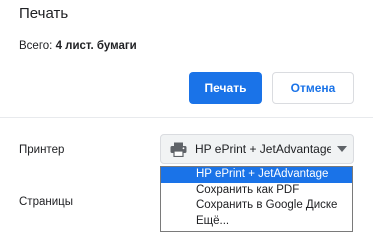  Describe the element at coordinates (96, 46) in the screenshot. I see `summary-value: 4 лист. бумаги` at that location.